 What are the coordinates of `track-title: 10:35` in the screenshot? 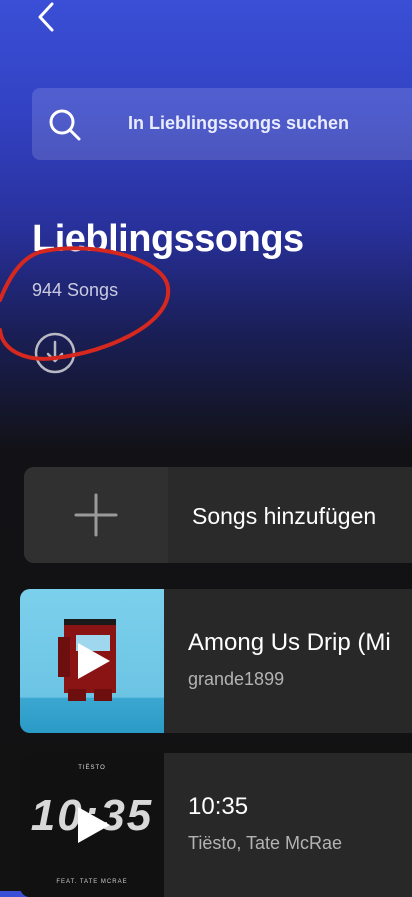 It's located at (218, 806).